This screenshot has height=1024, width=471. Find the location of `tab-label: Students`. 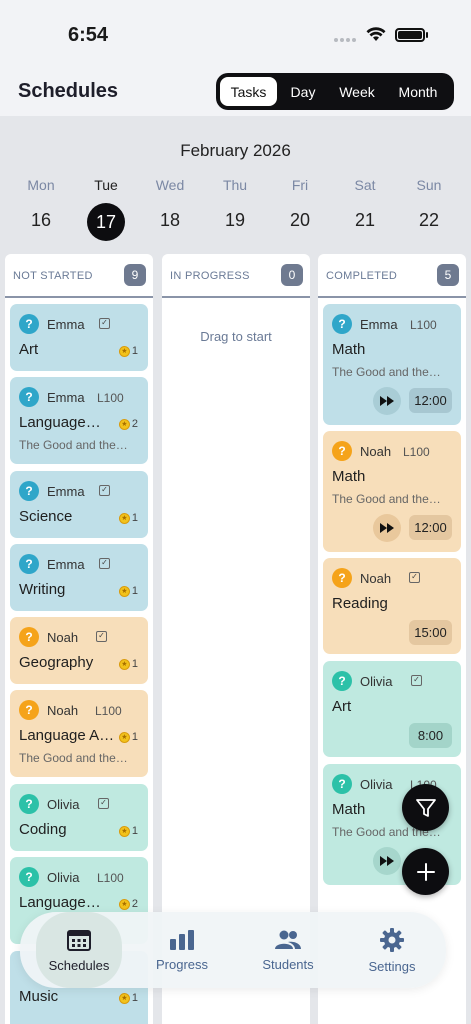

tab-label: Students is located at coordinates (288, 964).